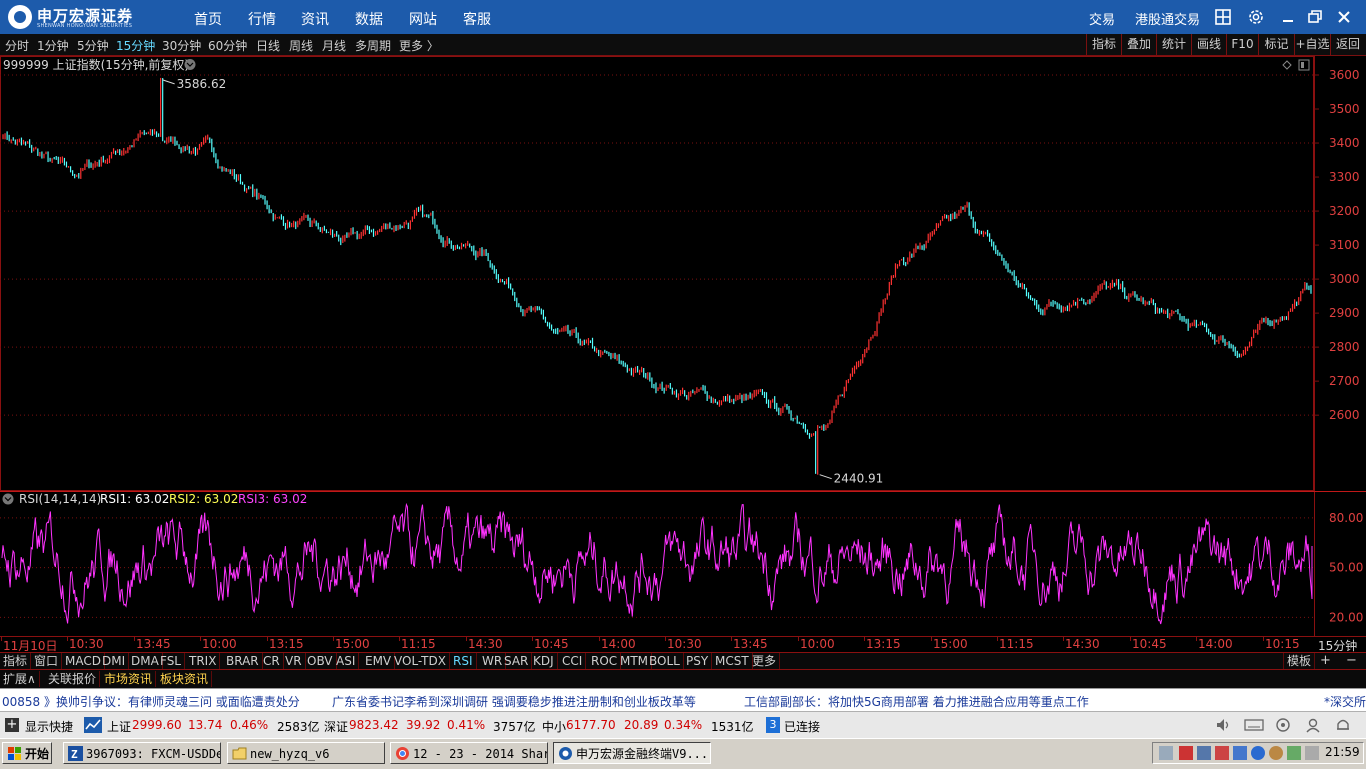 The image size is (1366, 769). I want to click on close-icon, so click(1344, 17).